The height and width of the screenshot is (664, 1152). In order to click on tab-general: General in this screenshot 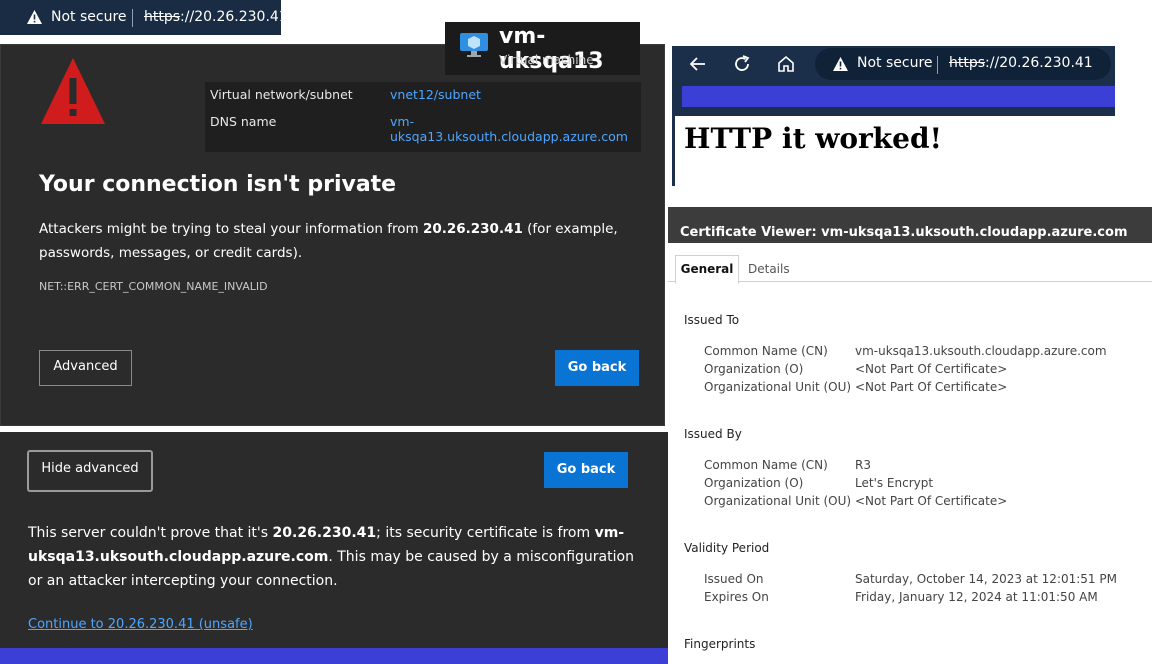, I will do `click(707, 269)`.